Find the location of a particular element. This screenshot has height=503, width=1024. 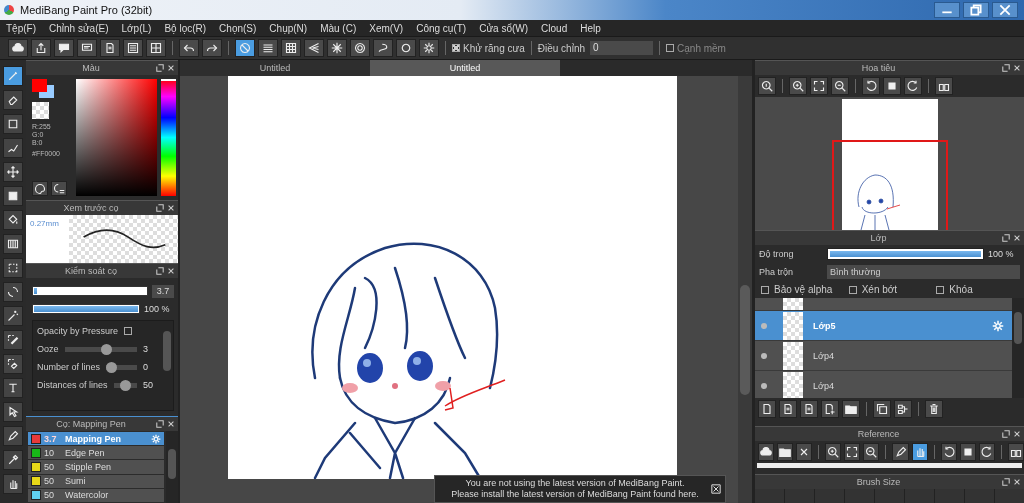

brush-list-item: 50 Sumi is located at coordinates (96, 481).